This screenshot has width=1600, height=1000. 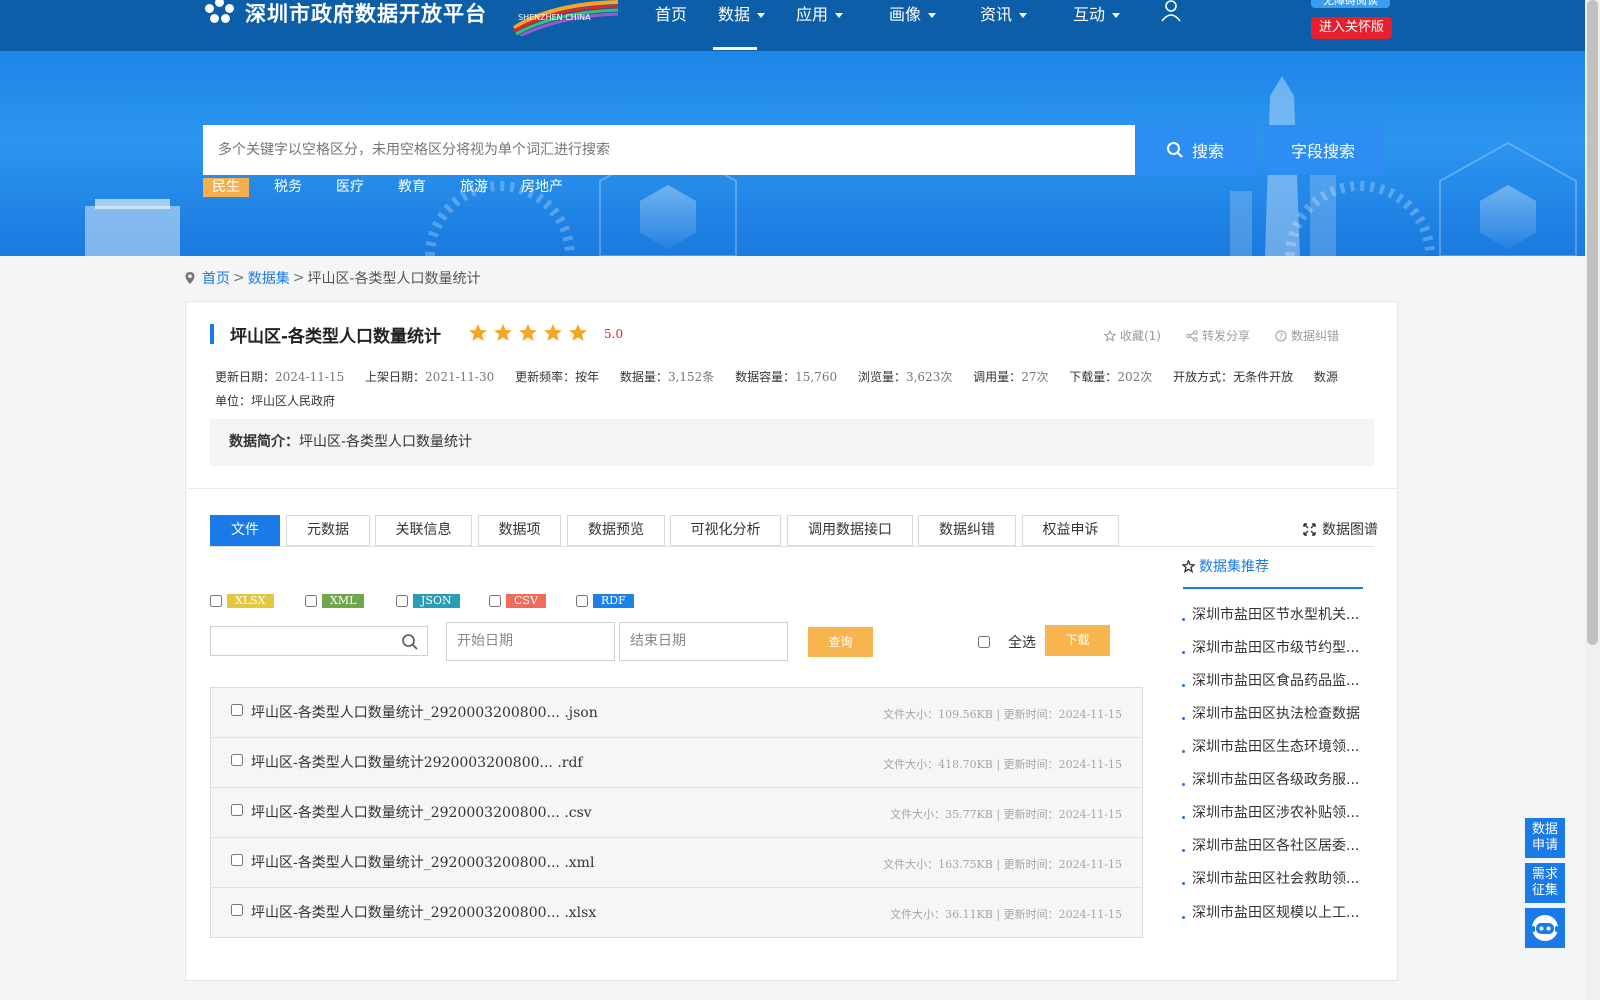 What do you see at coordinates (1004, 25) in the screenshot?
I see `nav-news: 资讯` at bounding box center [1004, 25].